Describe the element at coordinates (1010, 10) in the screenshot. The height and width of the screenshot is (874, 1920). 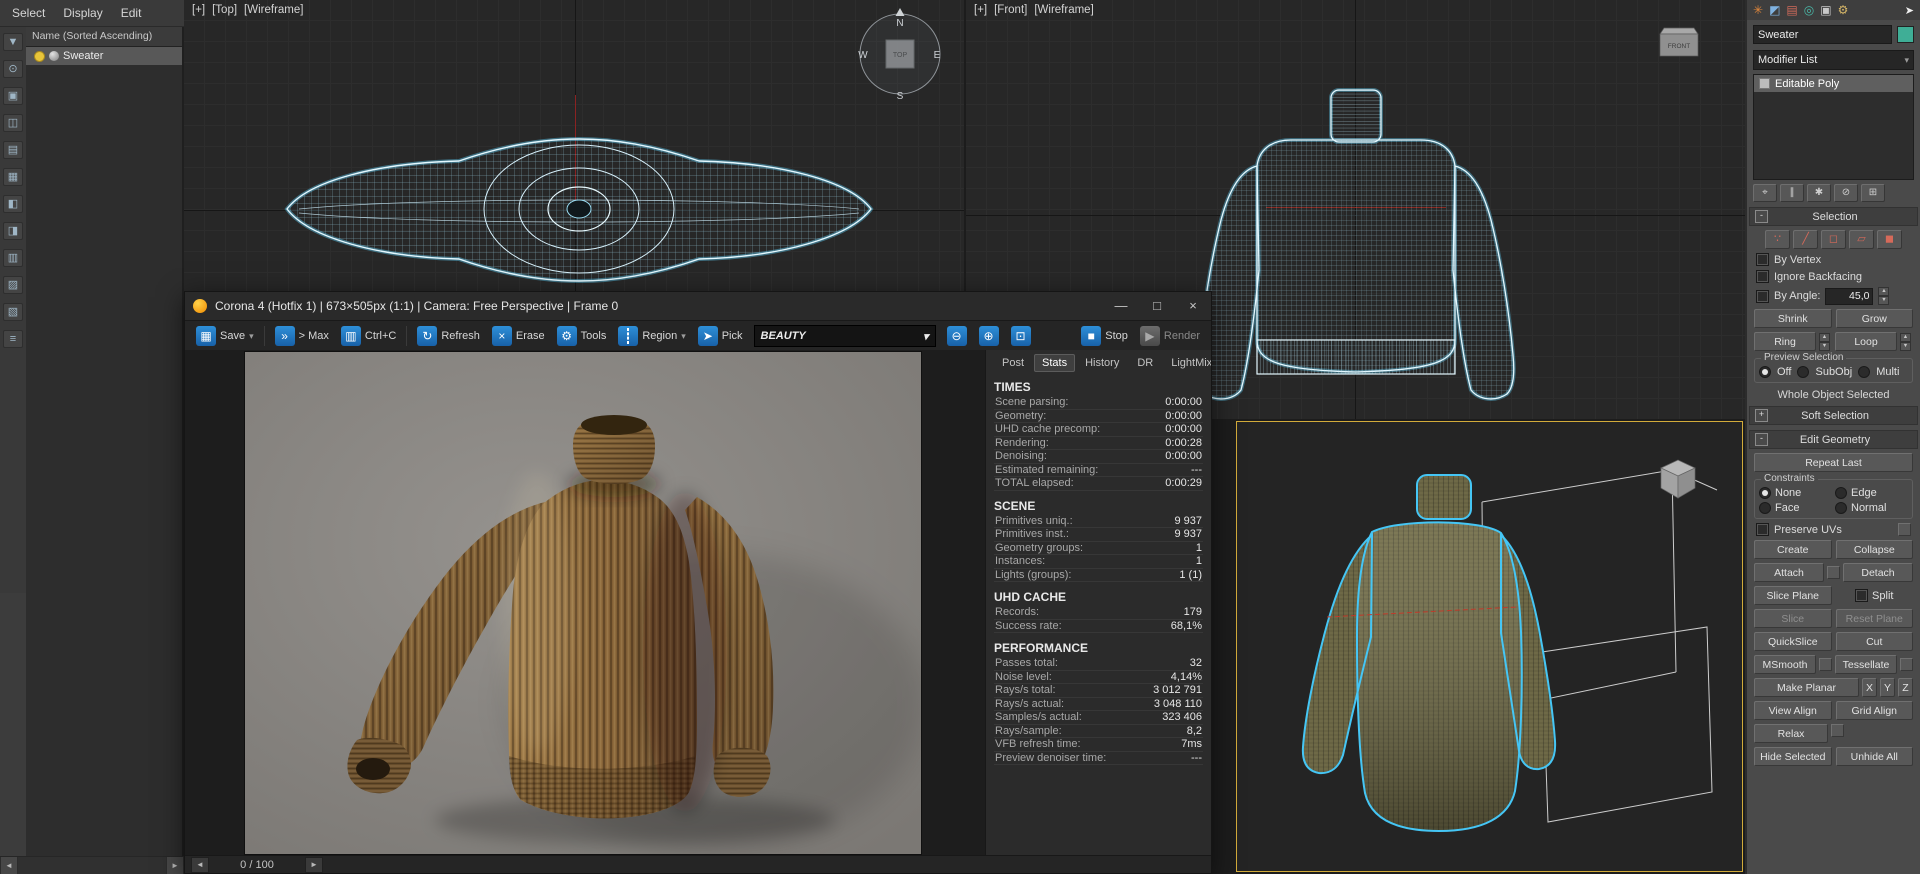
I see `viewport-view-menu: [Front]` at that location.